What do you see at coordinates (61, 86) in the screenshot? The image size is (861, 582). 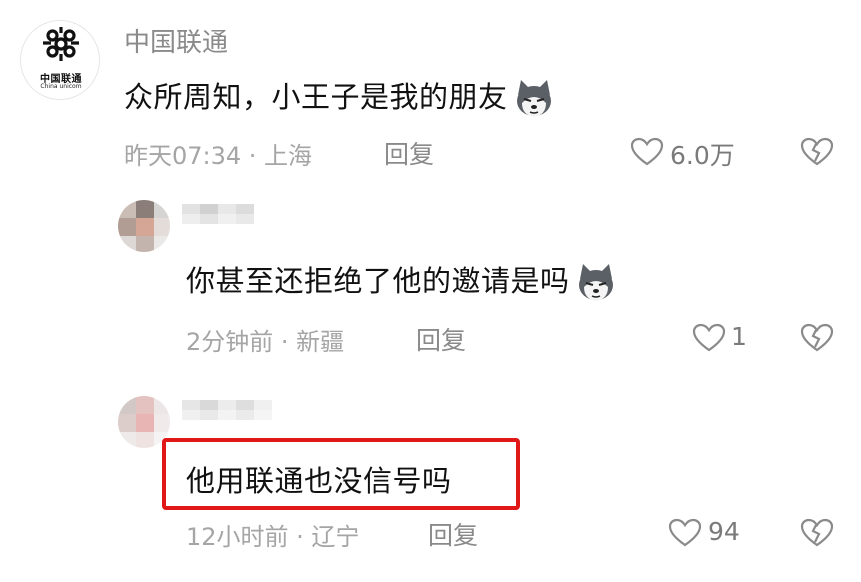 I see `logo-english-text: China unicom` at bounding box center [61, 86].